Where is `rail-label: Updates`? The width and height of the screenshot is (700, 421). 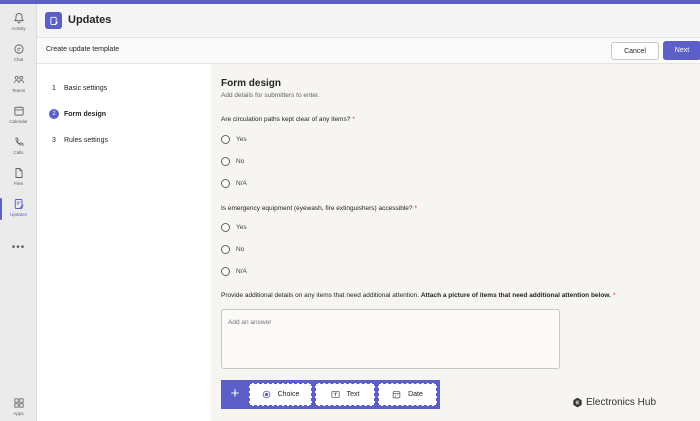
rail-label: Updates is located at coordinates (18, 214).